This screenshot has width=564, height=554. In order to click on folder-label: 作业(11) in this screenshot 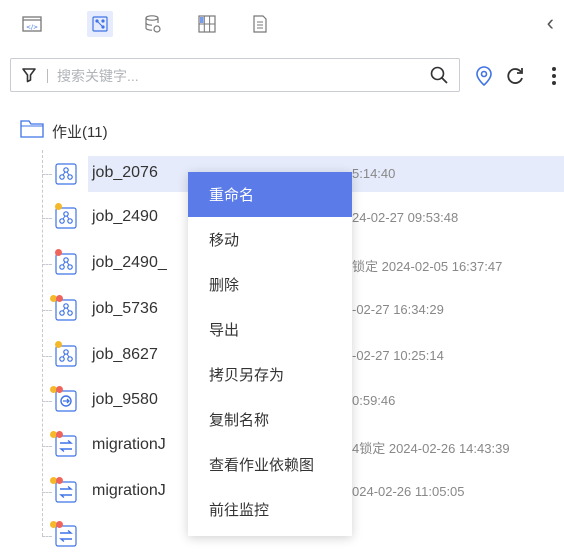, I will do `click(80, 132)`.